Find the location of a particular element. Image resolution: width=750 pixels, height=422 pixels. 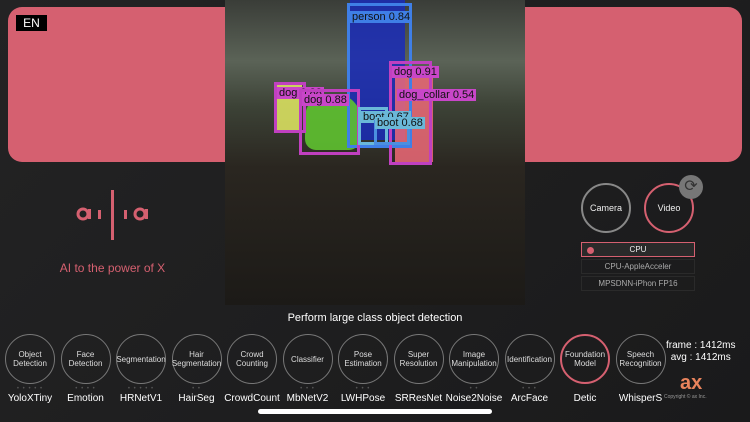

model-item-detic: Foundation Model Detic is located at coordinates (585, 369).